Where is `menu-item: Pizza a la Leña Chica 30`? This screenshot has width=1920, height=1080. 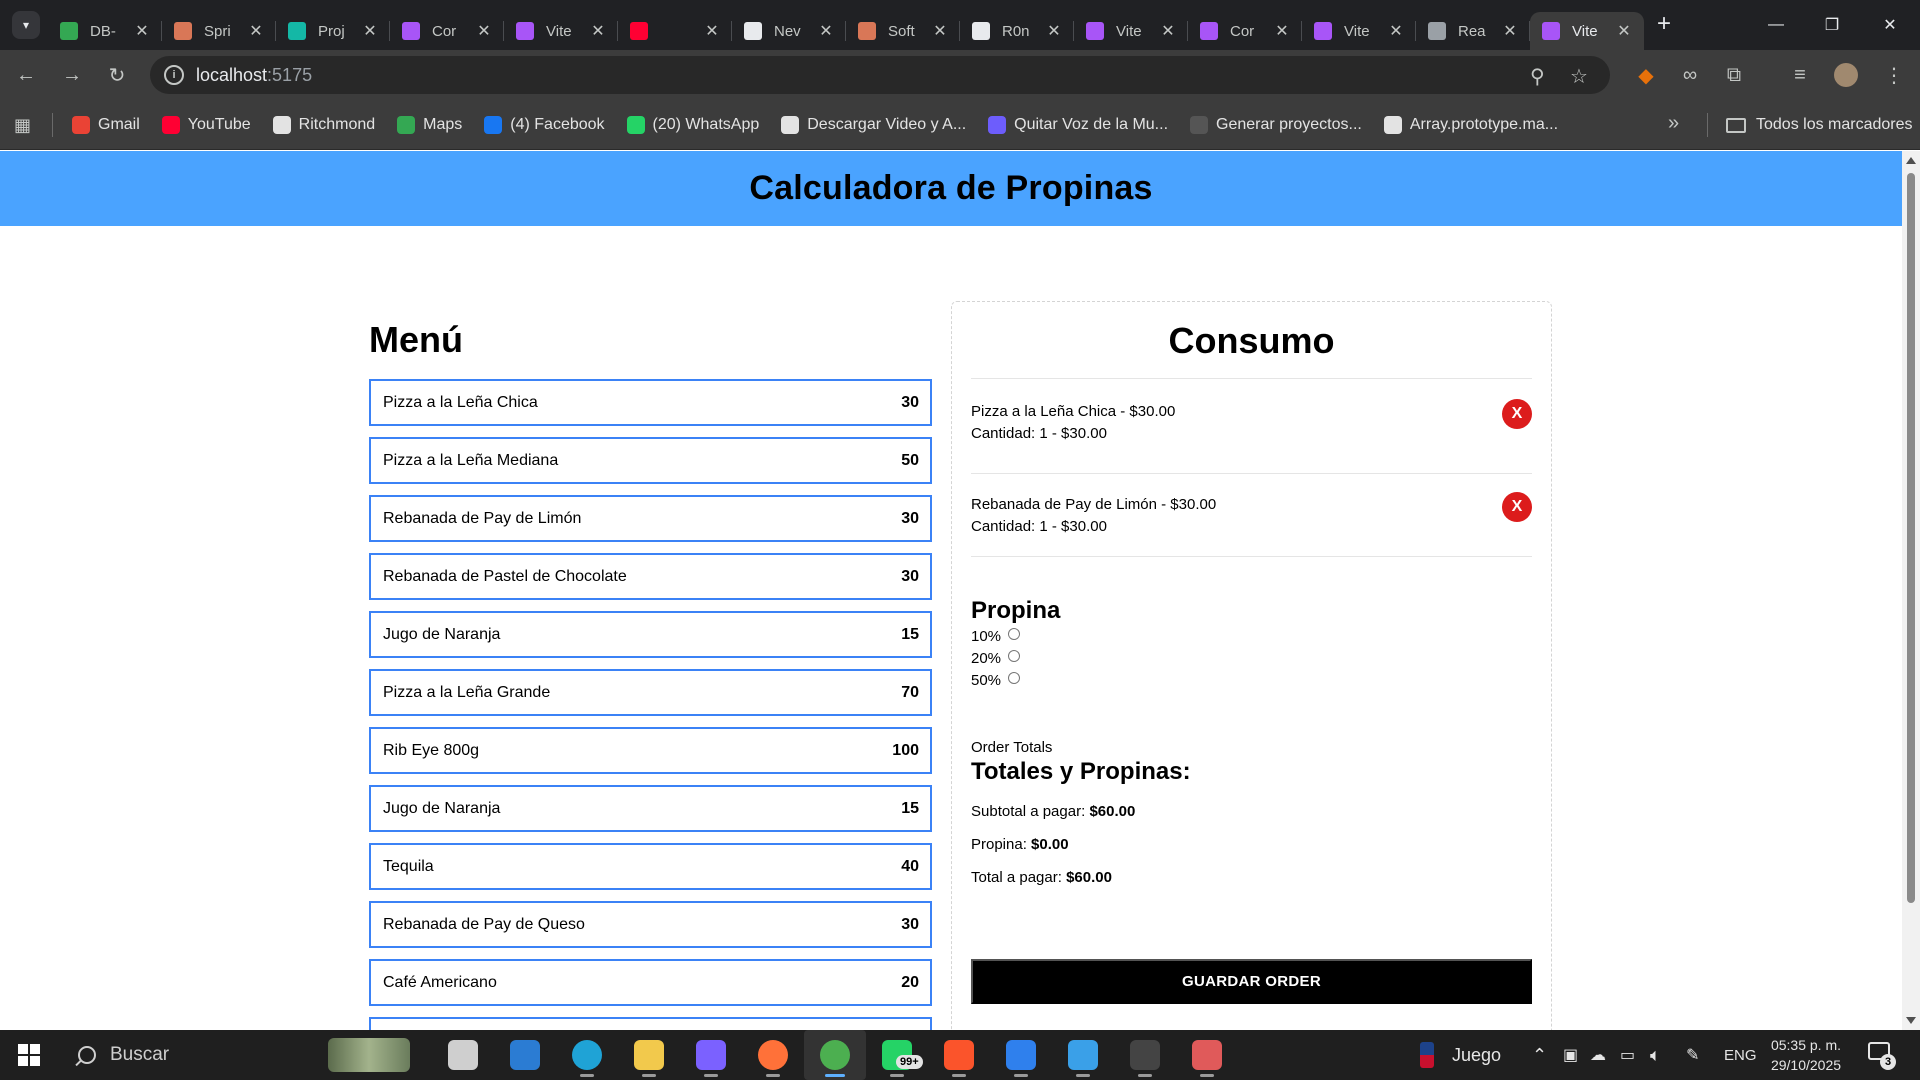 menu-item: Pizza a la Leña Chica 30 is located at coordinates (650, 402).